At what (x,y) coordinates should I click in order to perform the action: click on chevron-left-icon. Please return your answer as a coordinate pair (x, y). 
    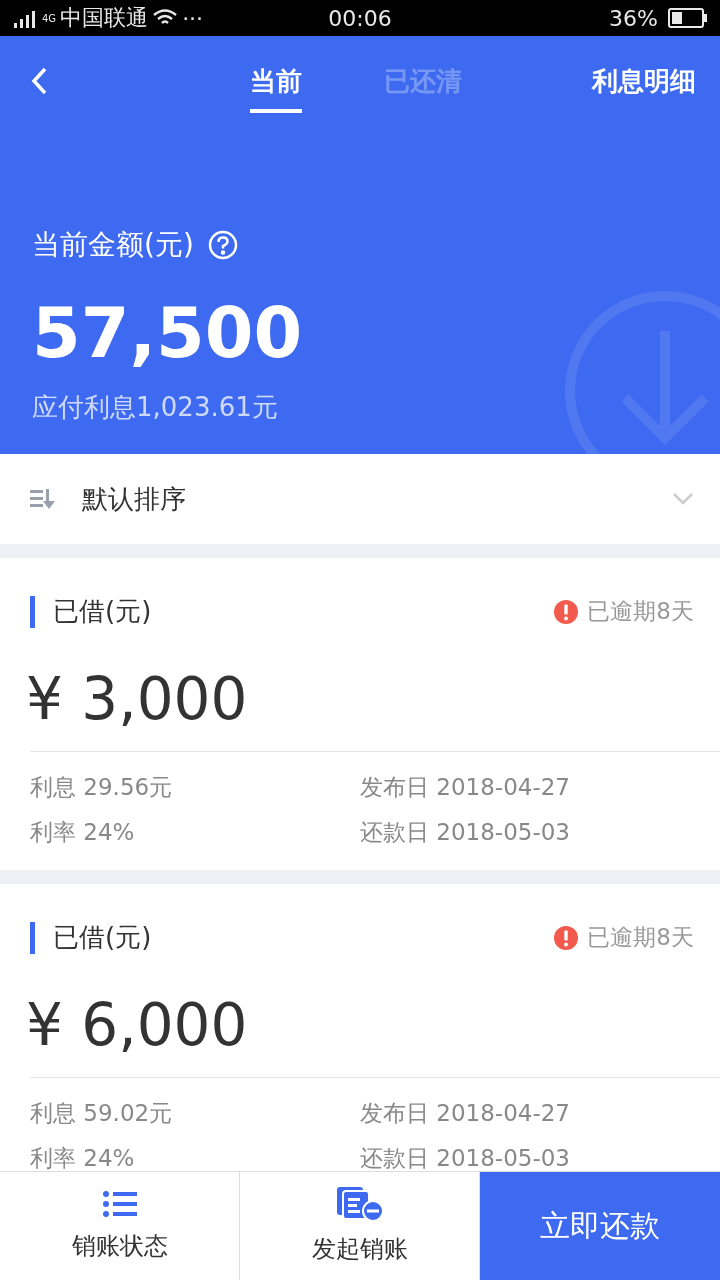
    Looking at the image, I should click on (39, 81).